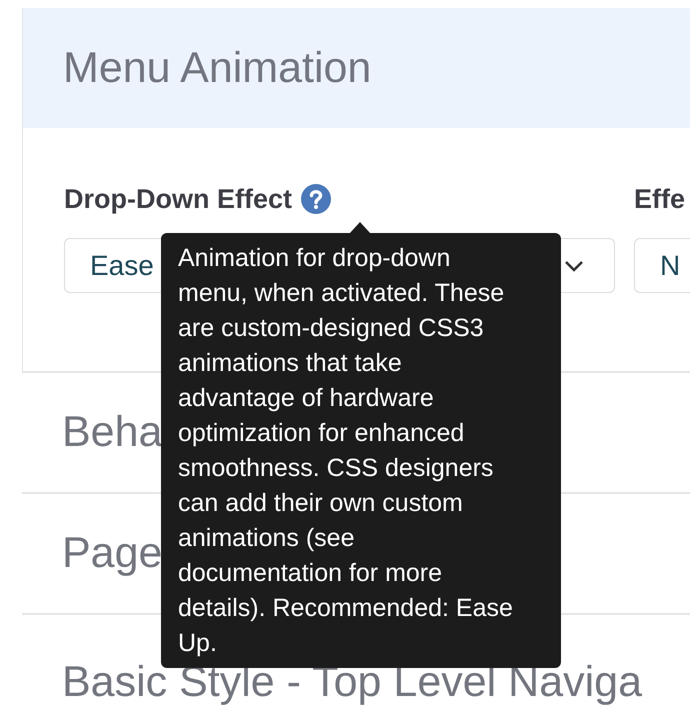 Image resolution: width=690 pixels, height=716 pixels. I want to click on effect-select: N, so click(662, 265).